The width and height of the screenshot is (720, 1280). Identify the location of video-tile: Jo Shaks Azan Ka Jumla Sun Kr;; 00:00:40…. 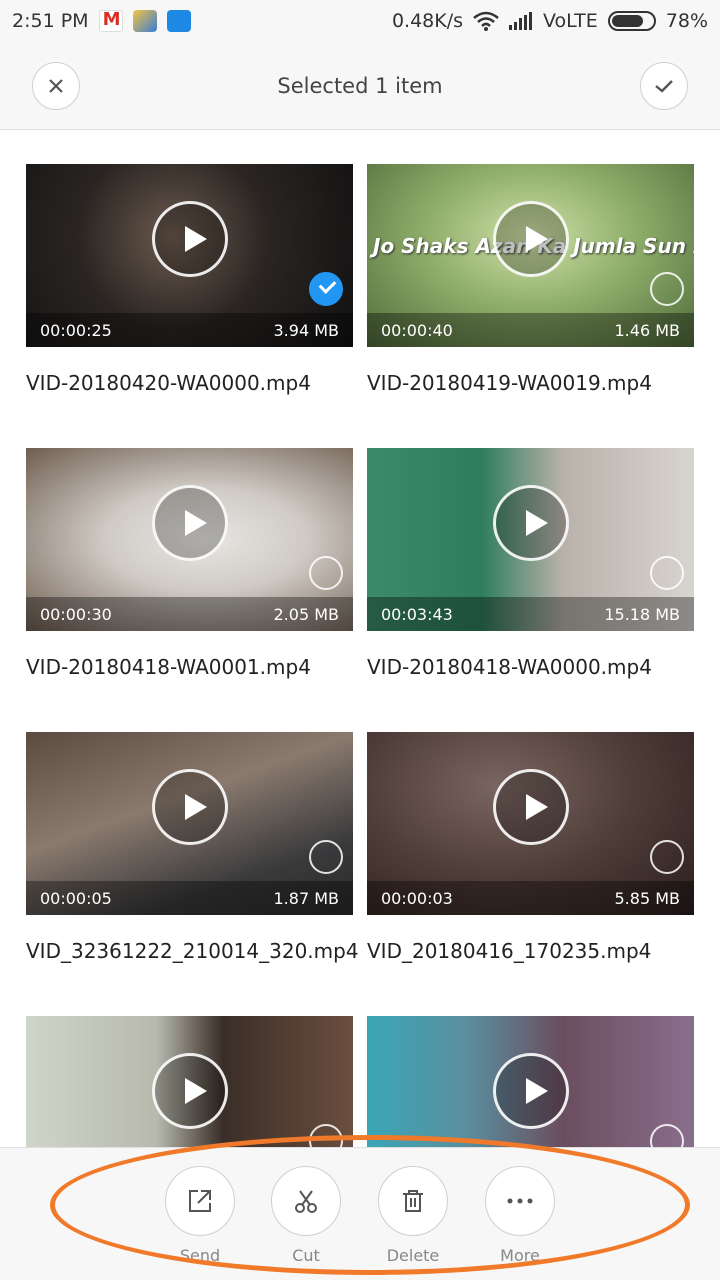
(530, 279).